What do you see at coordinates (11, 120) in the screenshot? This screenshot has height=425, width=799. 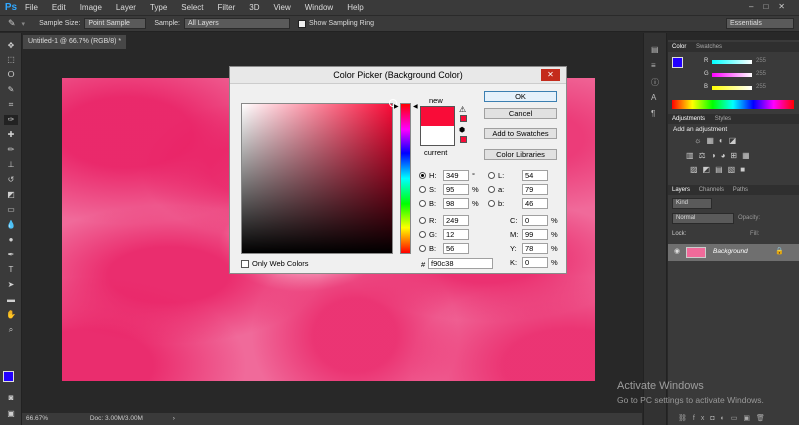 I see `eyedropper-tool-icon: ✑` at bounding box center [11, 120].